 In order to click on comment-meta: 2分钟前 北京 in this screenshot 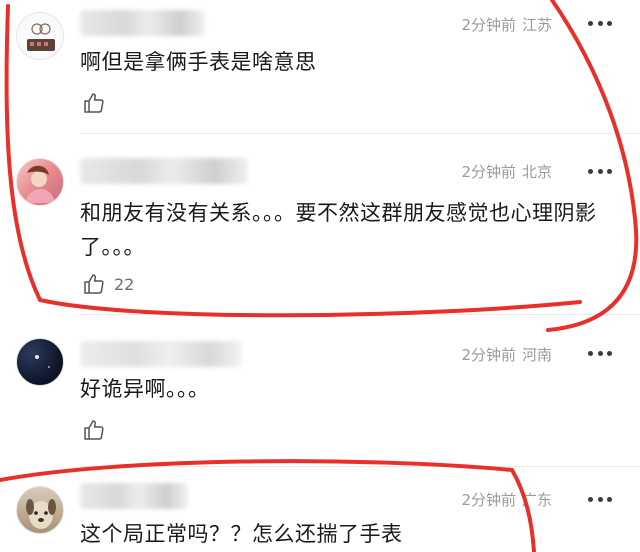, I will do `click(506, 171)`.